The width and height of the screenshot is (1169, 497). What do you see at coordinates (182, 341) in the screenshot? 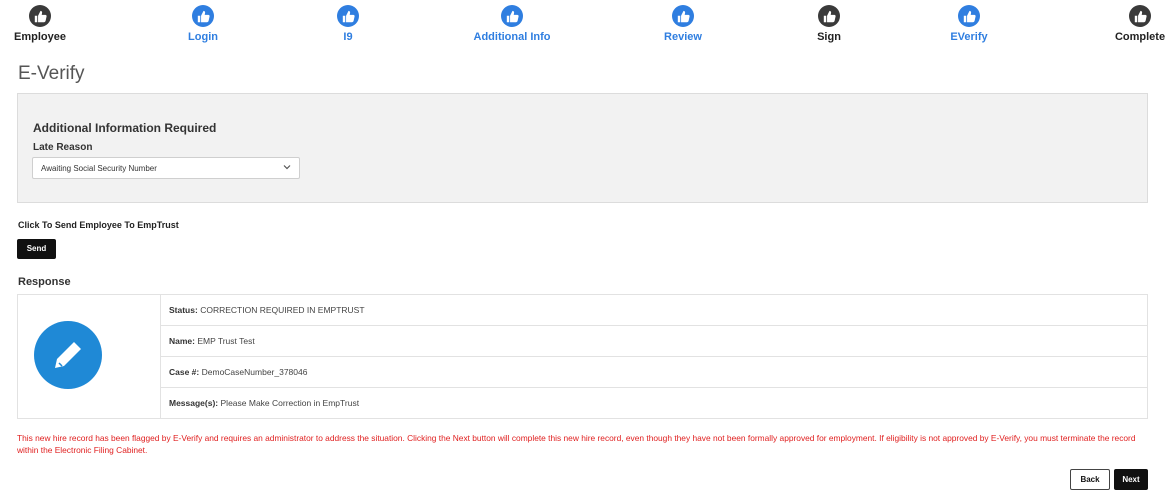
I see `name-label: Name:` at bounding box center [182, 341].